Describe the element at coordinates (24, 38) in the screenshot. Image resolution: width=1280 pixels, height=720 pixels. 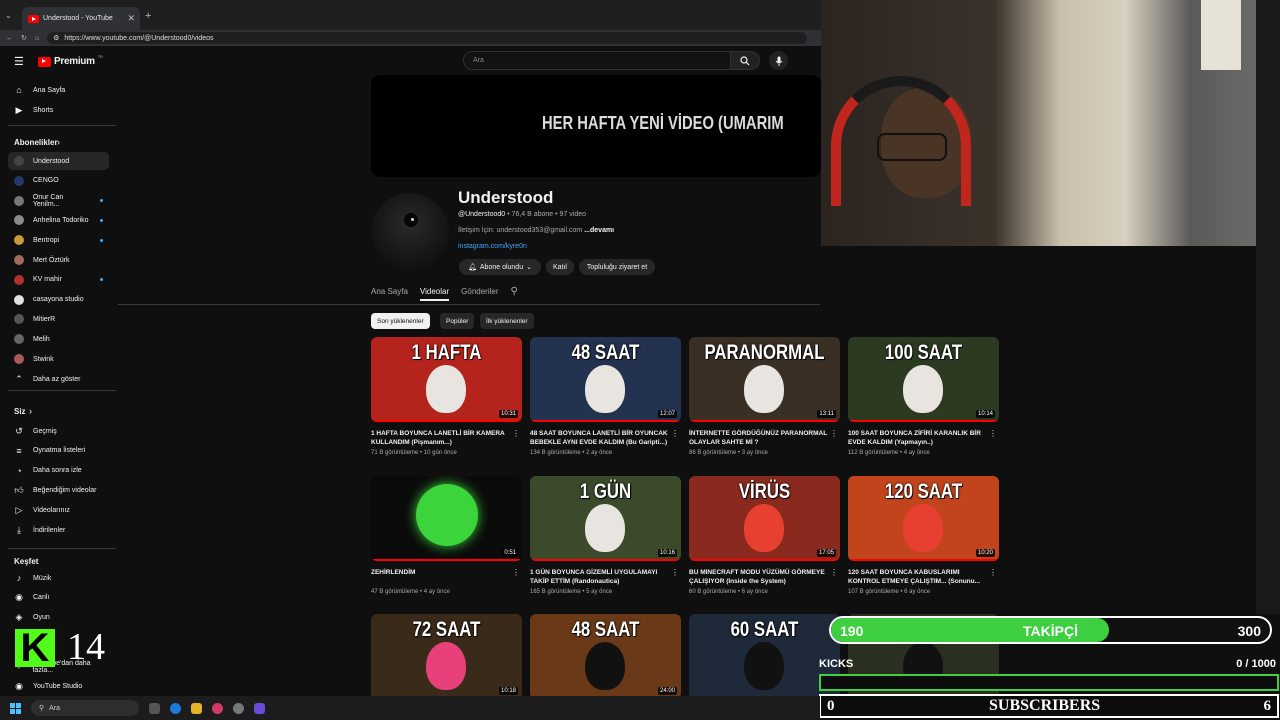
I see `reload-icon: ↻` at that location.